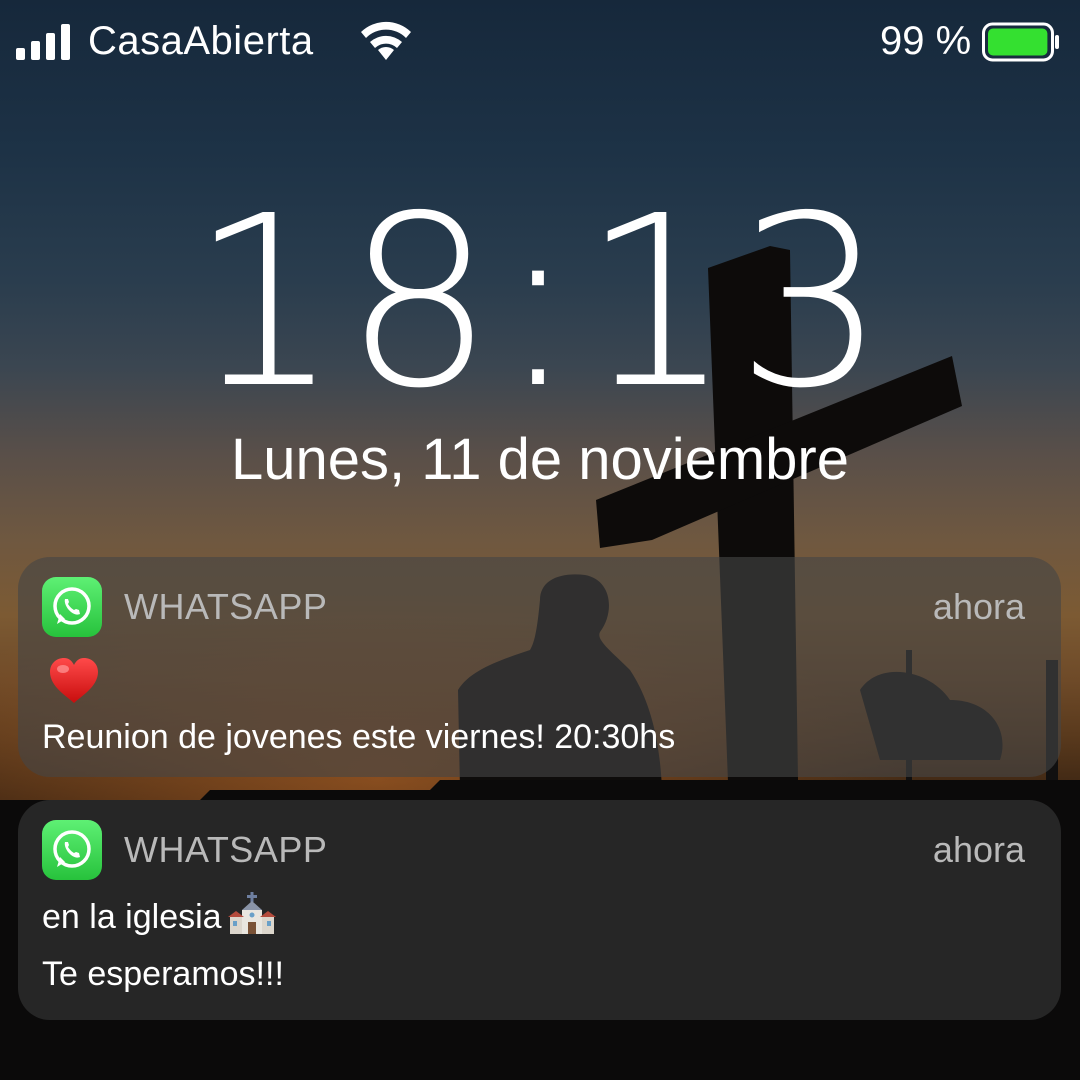 Image resolution: width=1080 pixels, height=1080 pixels. Describe the element at coordinates (74, 680) in the screenshot. I see `red-heart-icon` at that location.